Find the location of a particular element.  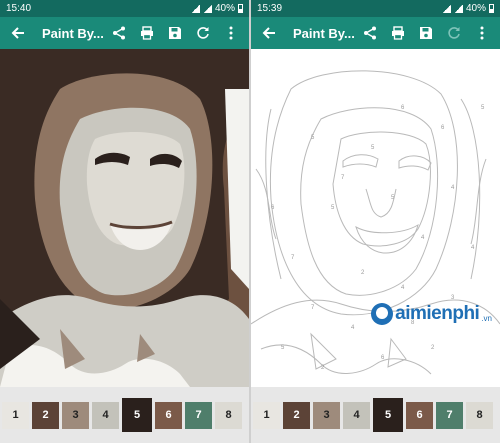

status-bar: 15:40 40% is located at coordinates (124, 8).